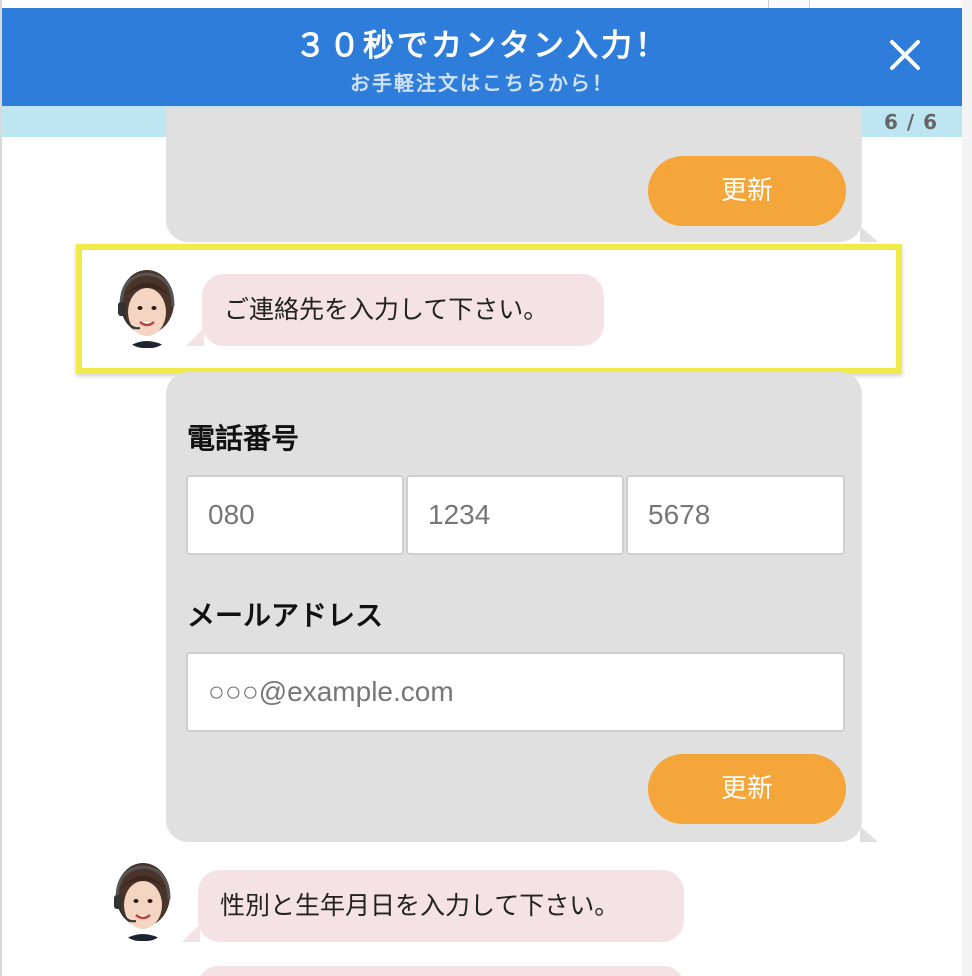  Describe the element at coordinates (747, 191) in the screenshot. I see `update-button: 更新` at that location.